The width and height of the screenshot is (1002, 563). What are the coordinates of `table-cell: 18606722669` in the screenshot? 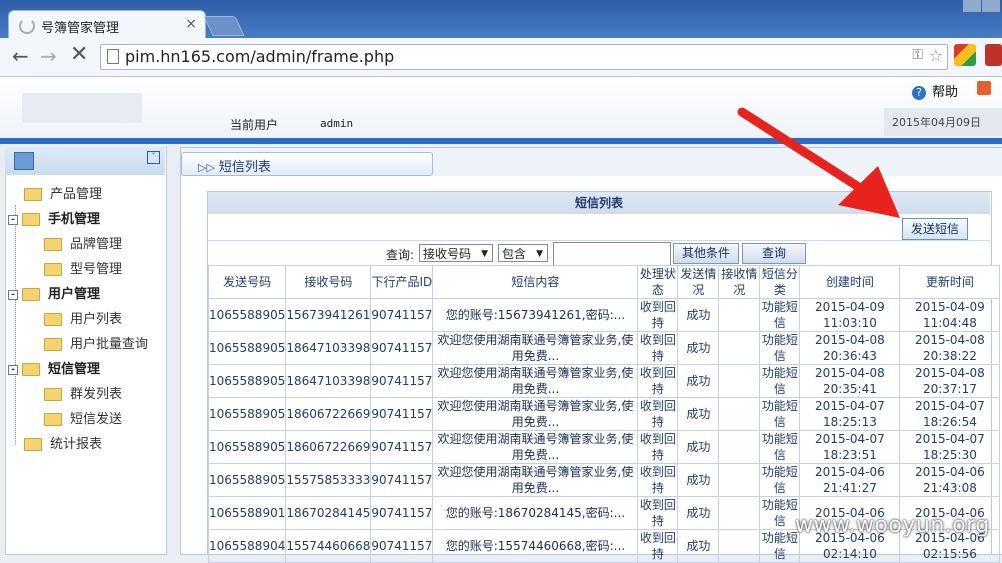 It's located at (328, 447).